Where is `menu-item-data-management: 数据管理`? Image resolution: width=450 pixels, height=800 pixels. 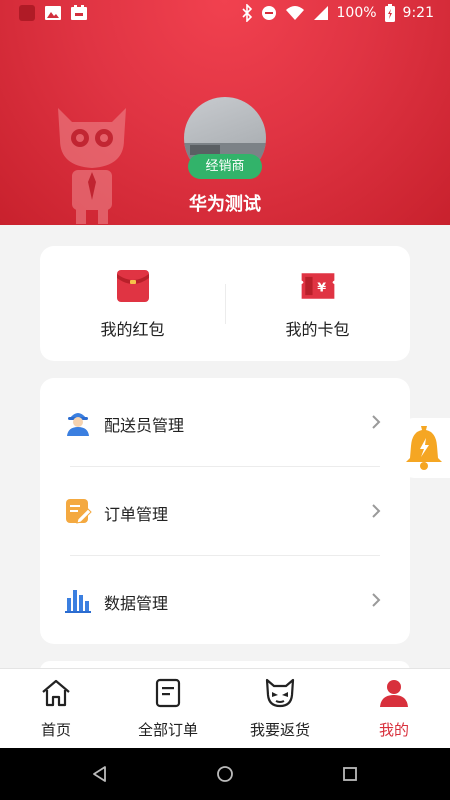 menu-item-data-management: 数据管理 is located at coordinates (225, 600).